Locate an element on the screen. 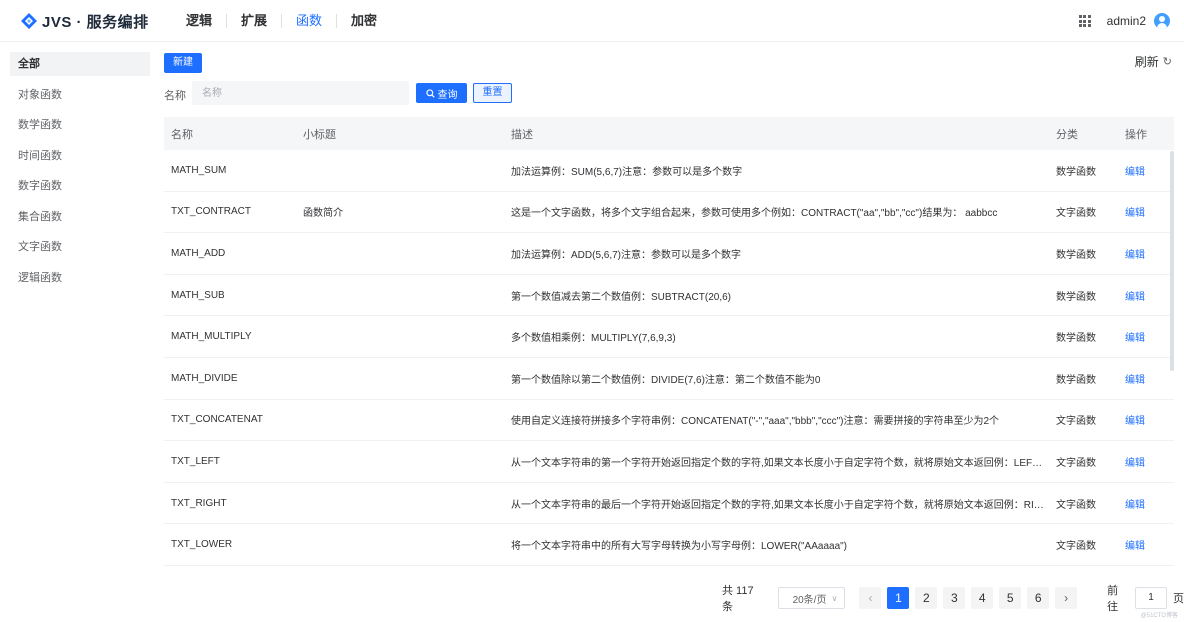 The width and height of the screenshot is (1184, 622). main-nav: 逻辑 扩展 函数 加密 is located at coordinates (281, 21).